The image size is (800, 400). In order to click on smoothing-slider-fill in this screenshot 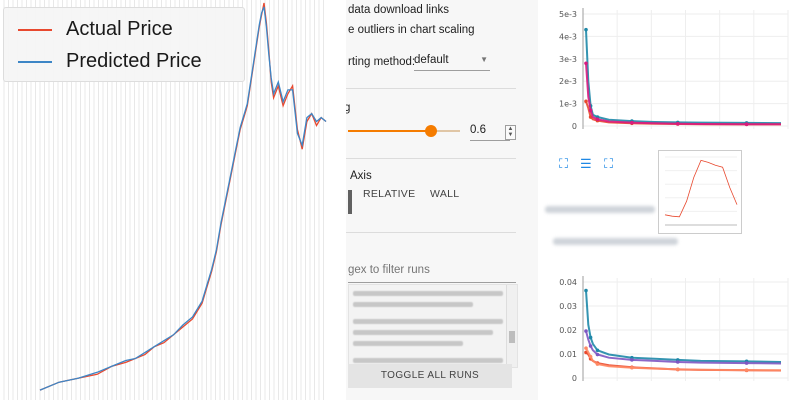, I will do `click(390, 131)`.